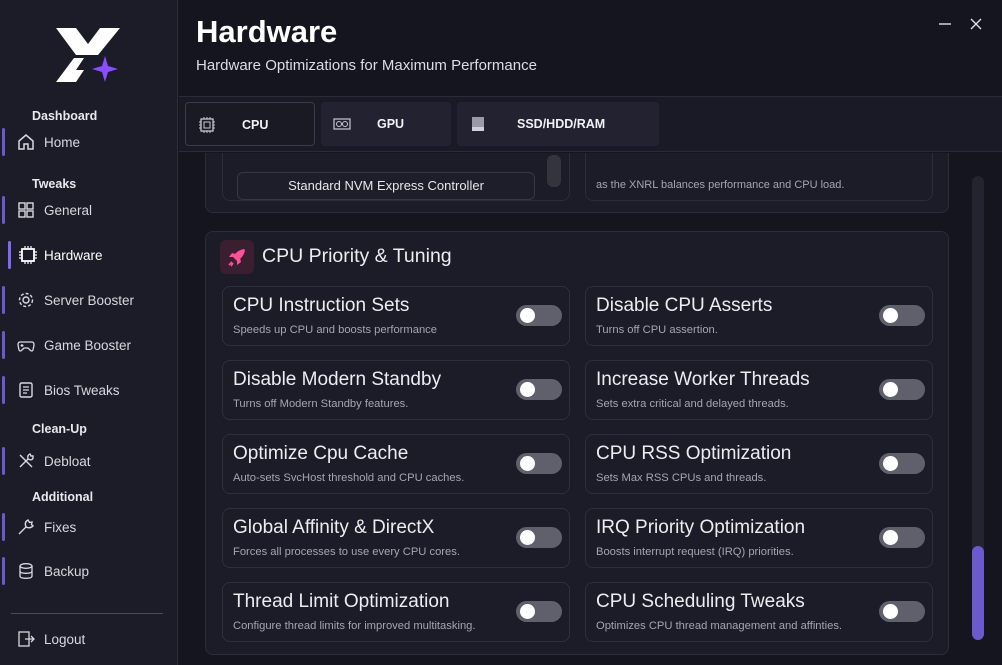  I want to click on tab-gpu: GPU, so click(386, 124).